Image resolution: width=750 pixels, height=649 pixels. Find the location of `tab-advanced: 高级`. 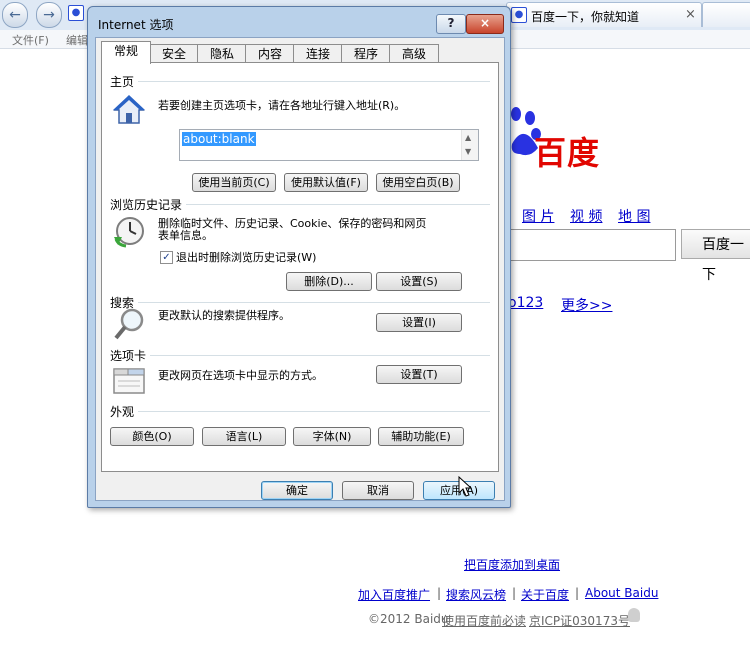

tab-advanced: 高级 is located at coordinates (414, 53).